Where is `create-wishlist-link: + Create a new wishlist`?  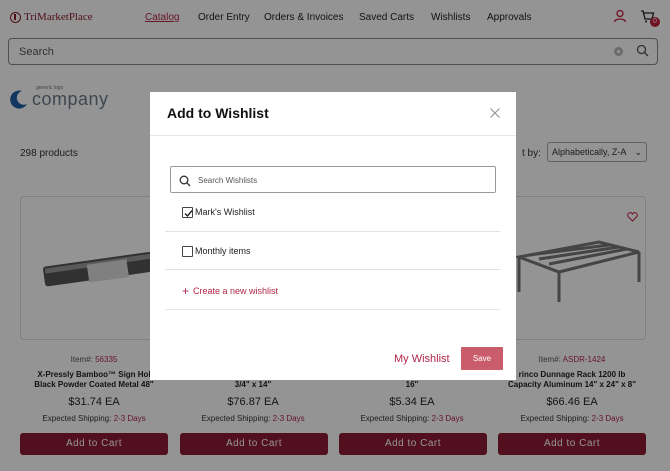
create-wishlist-link: + Create a new wishlist is located at coordinates (230, 291).